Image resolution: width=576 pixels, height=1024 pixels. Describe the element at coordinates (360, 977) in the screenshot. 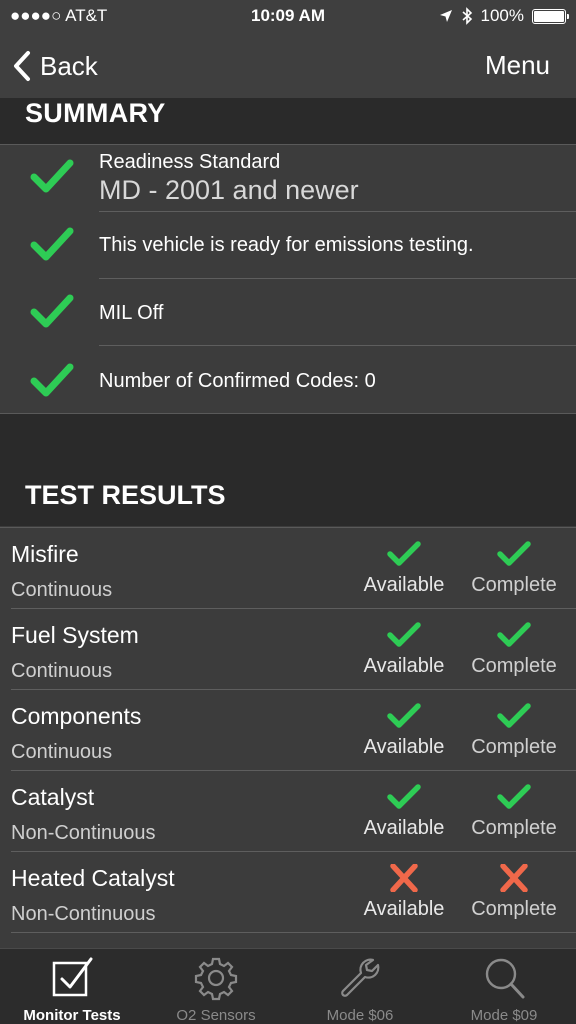

I see `wrench-icon` at that location.